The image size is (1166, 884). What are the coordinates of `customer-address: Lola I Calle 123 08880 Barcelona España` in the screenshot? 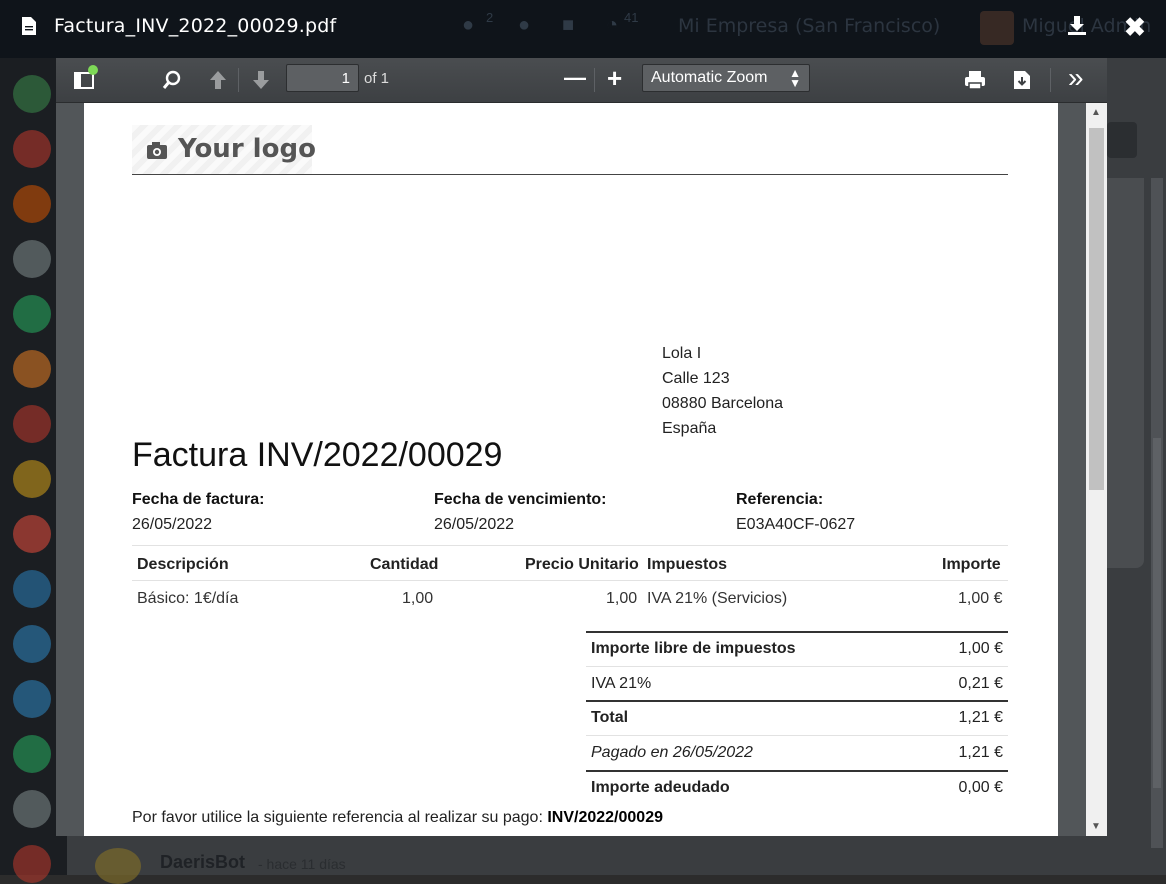 It's located at (722, 391).